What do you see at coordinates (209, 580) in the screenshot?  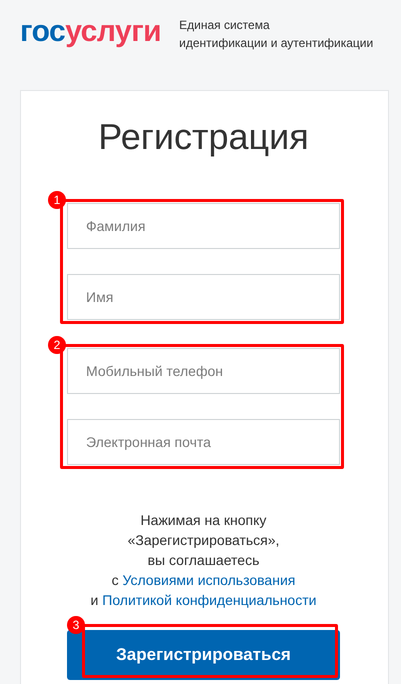 I see `policy-link: Условиями использования` at bounding box center [209, 580].